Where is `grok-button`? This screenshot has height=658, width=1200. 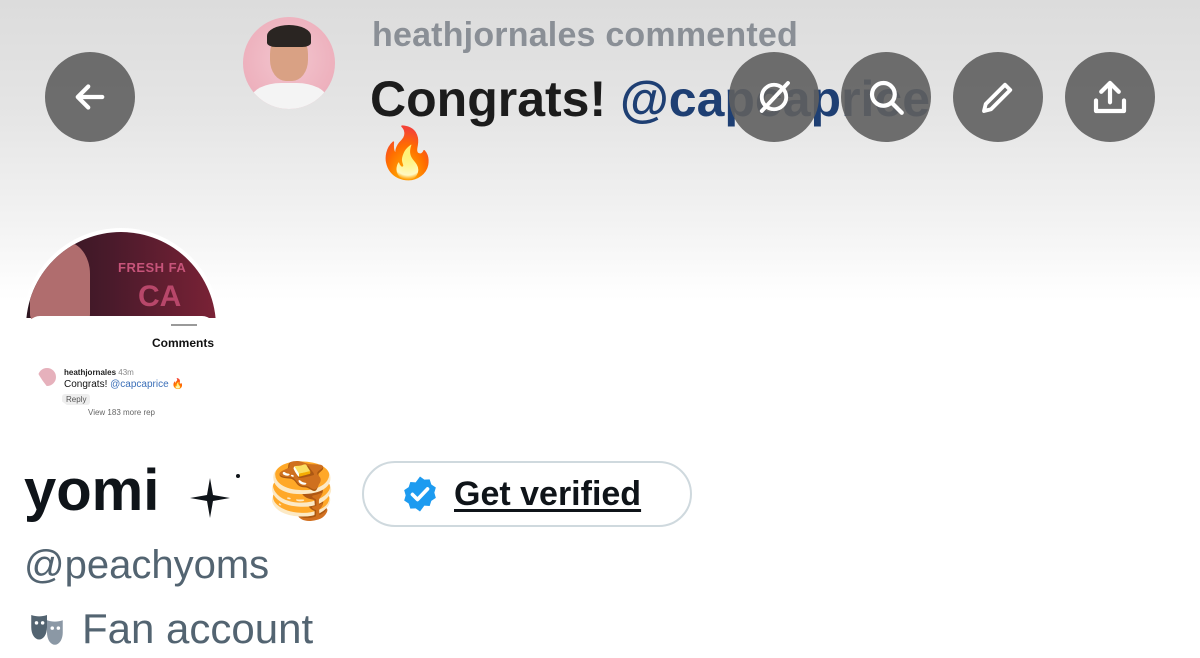
grok-button is located at coordinates (774, 97).